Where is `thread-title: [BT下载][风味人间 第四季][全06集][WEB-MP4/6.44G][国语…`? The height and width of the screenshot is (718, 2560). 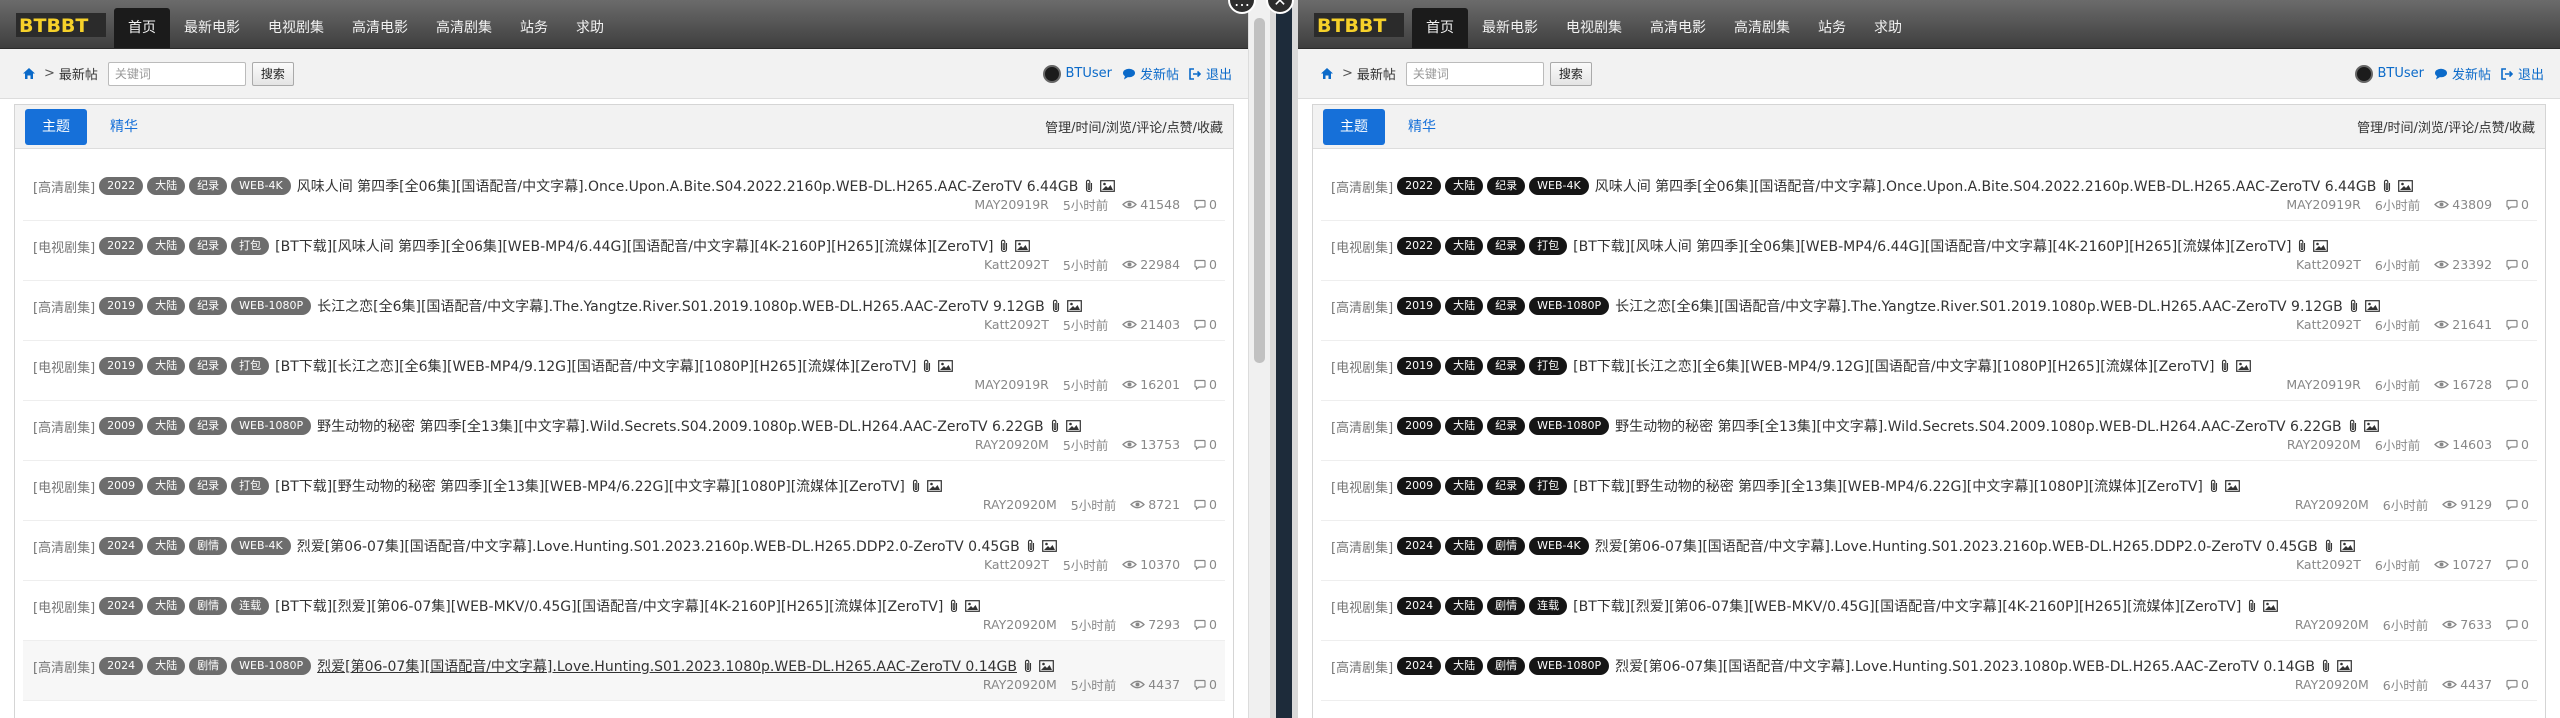
thread-title: [BT下载][风味人间 第四季][全06集][WEB-MP4/6.44G][国语… is located at coordinates (1932, 246).